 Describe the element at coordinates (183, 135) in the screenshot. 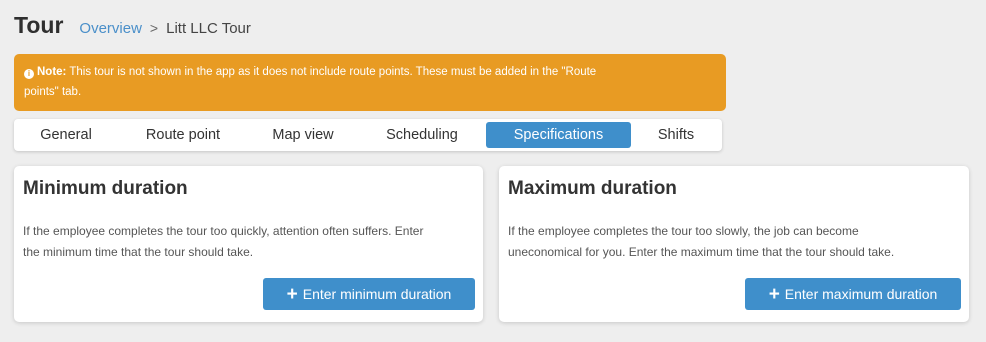

I see `tab-route-point: Route point` at that location.